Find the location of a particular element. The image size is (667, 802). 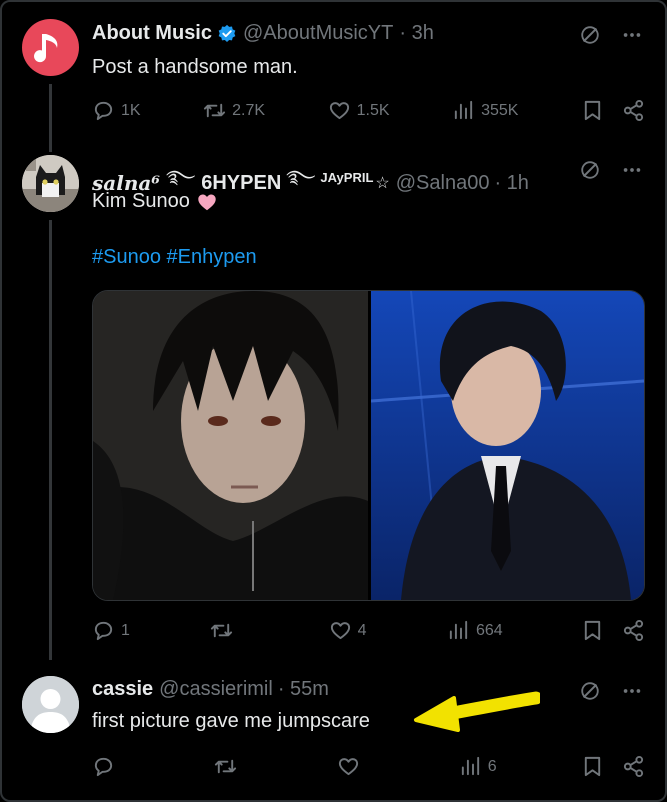

tweet-text: Post a handsome man. is located at coordinates (195, 67).